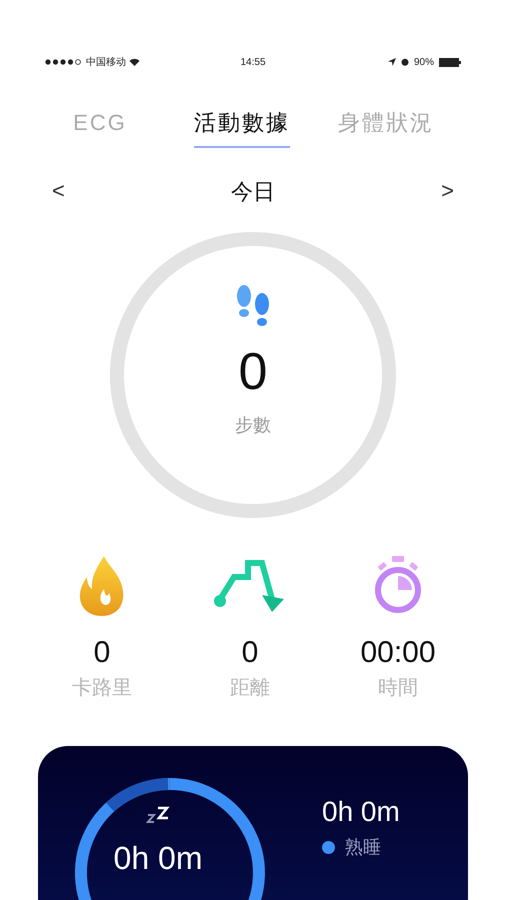 The image size is (506, 900). Describe the element at coordinates (250, 586) in the screenshot. I see `route-icon` at that location.